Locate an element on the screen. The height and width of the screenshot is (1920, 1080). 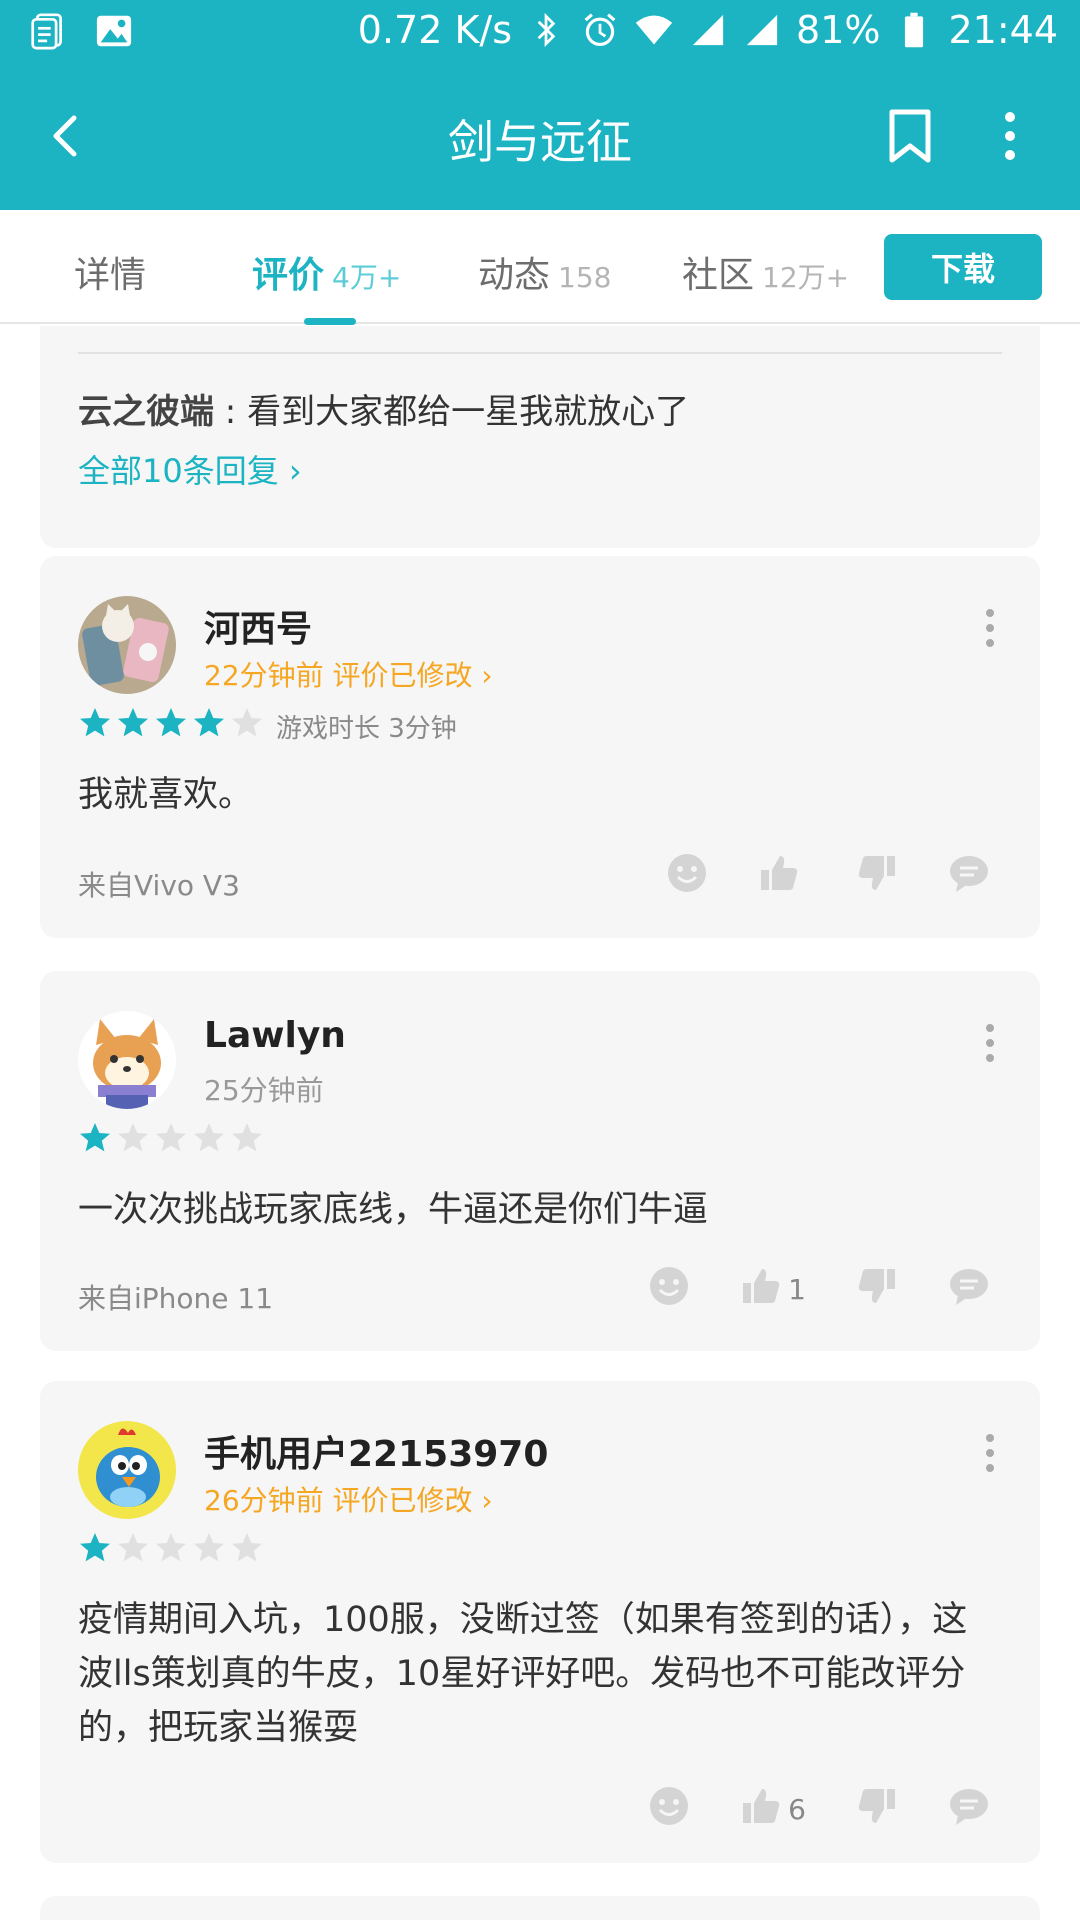
review-actions: 1 is located at coordinates (794, 1289).